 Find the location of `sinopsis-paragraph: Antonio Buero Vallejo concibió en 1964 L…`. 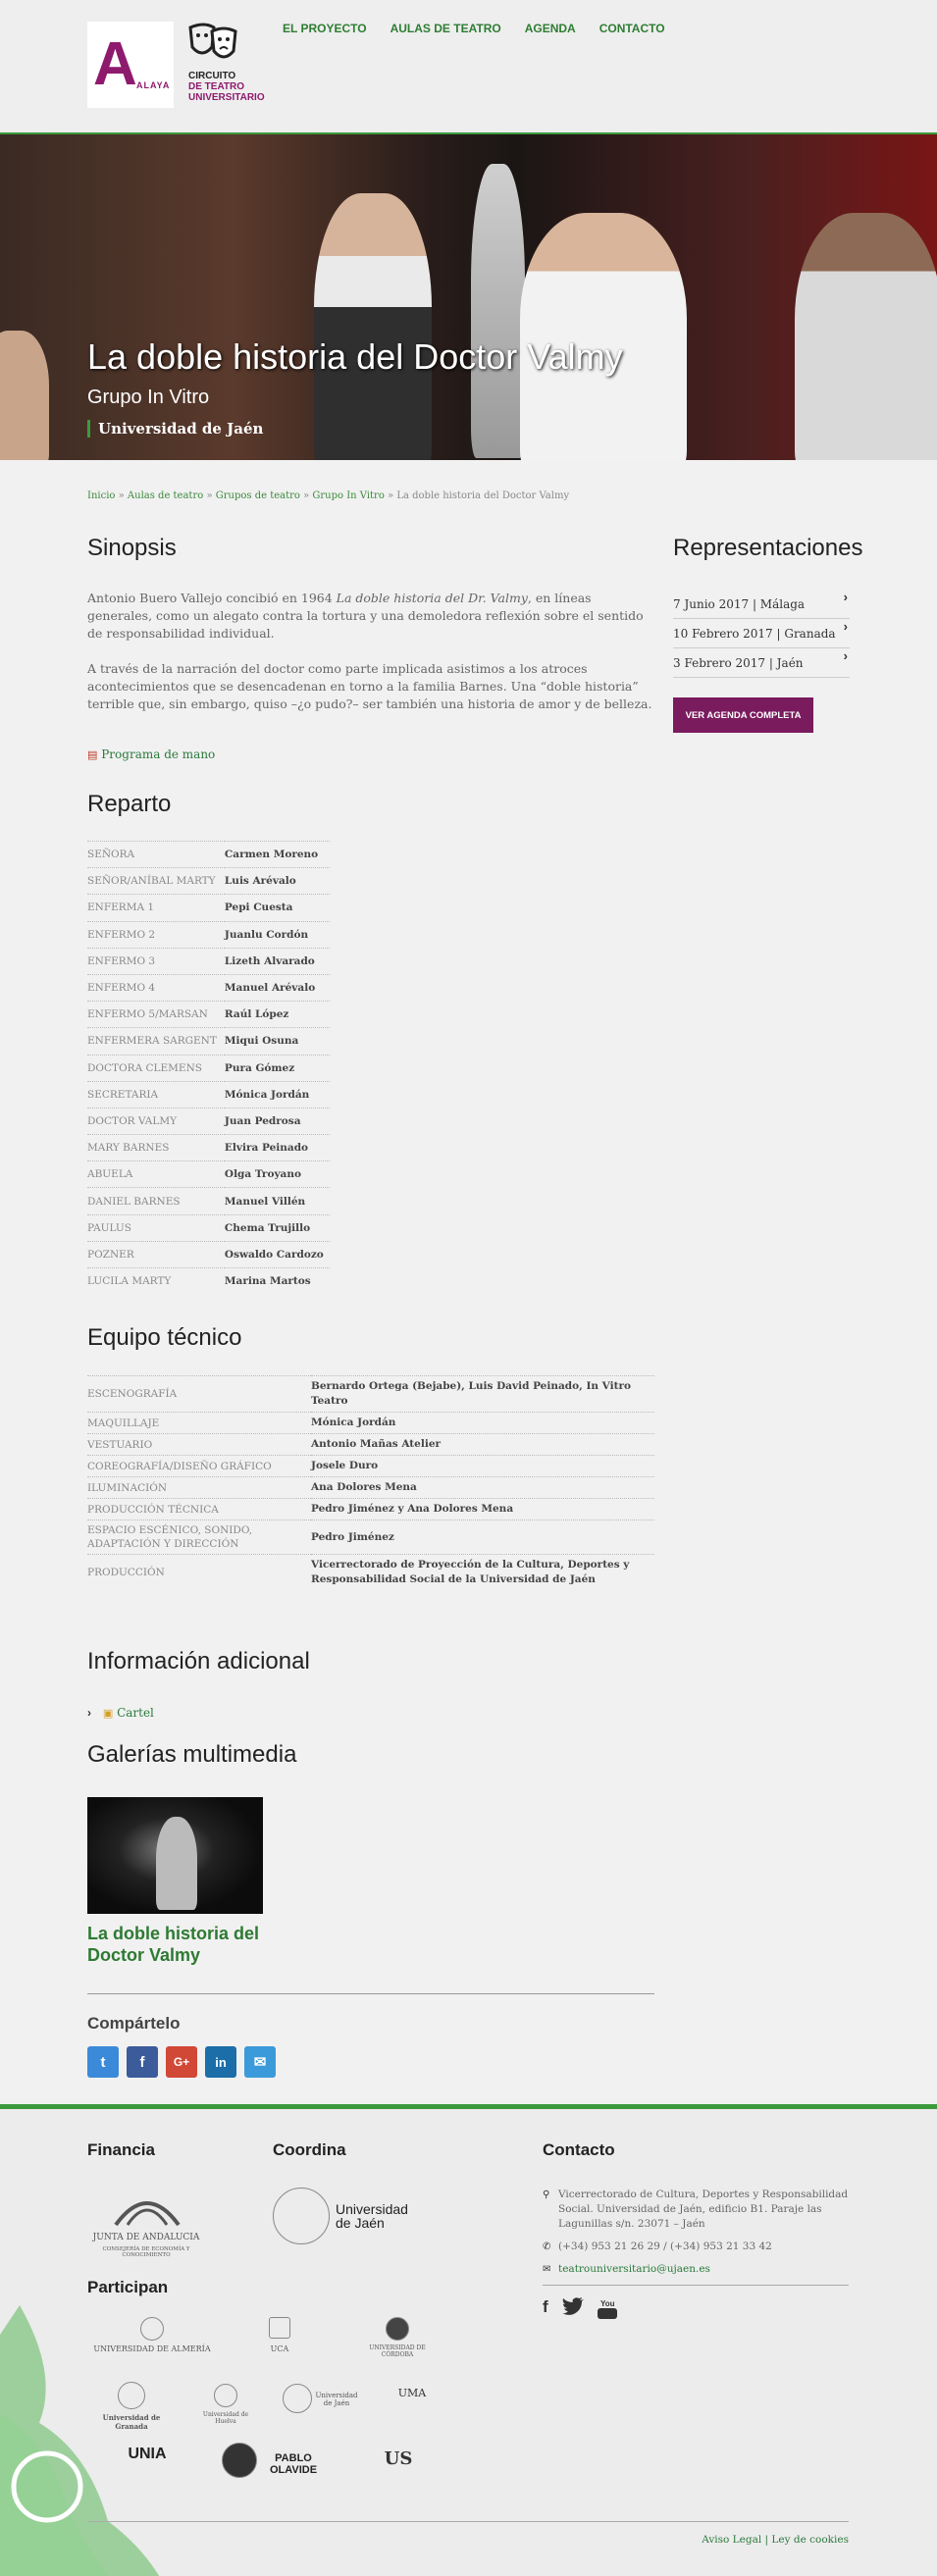

sinopsis-paragraph: Antonio Buero Vallejo concibió en 1964 L… is located at coordinates (371, 616).